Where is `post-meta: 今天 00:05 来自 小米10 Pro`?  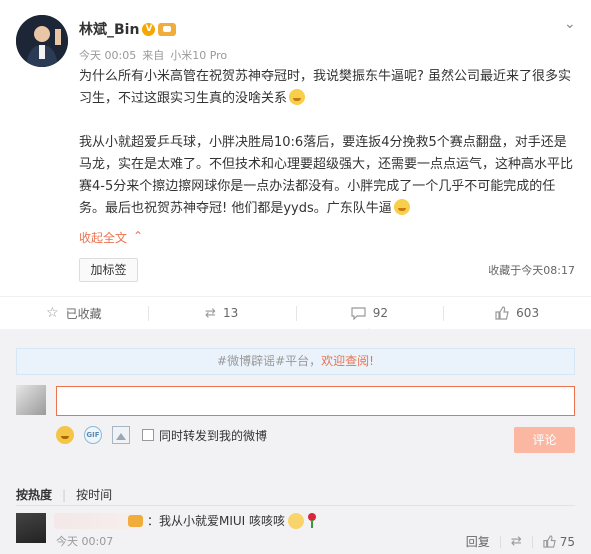
post-meta: 今天 00:05 来自 小米10 Pro is located at coordinates (153, 55).